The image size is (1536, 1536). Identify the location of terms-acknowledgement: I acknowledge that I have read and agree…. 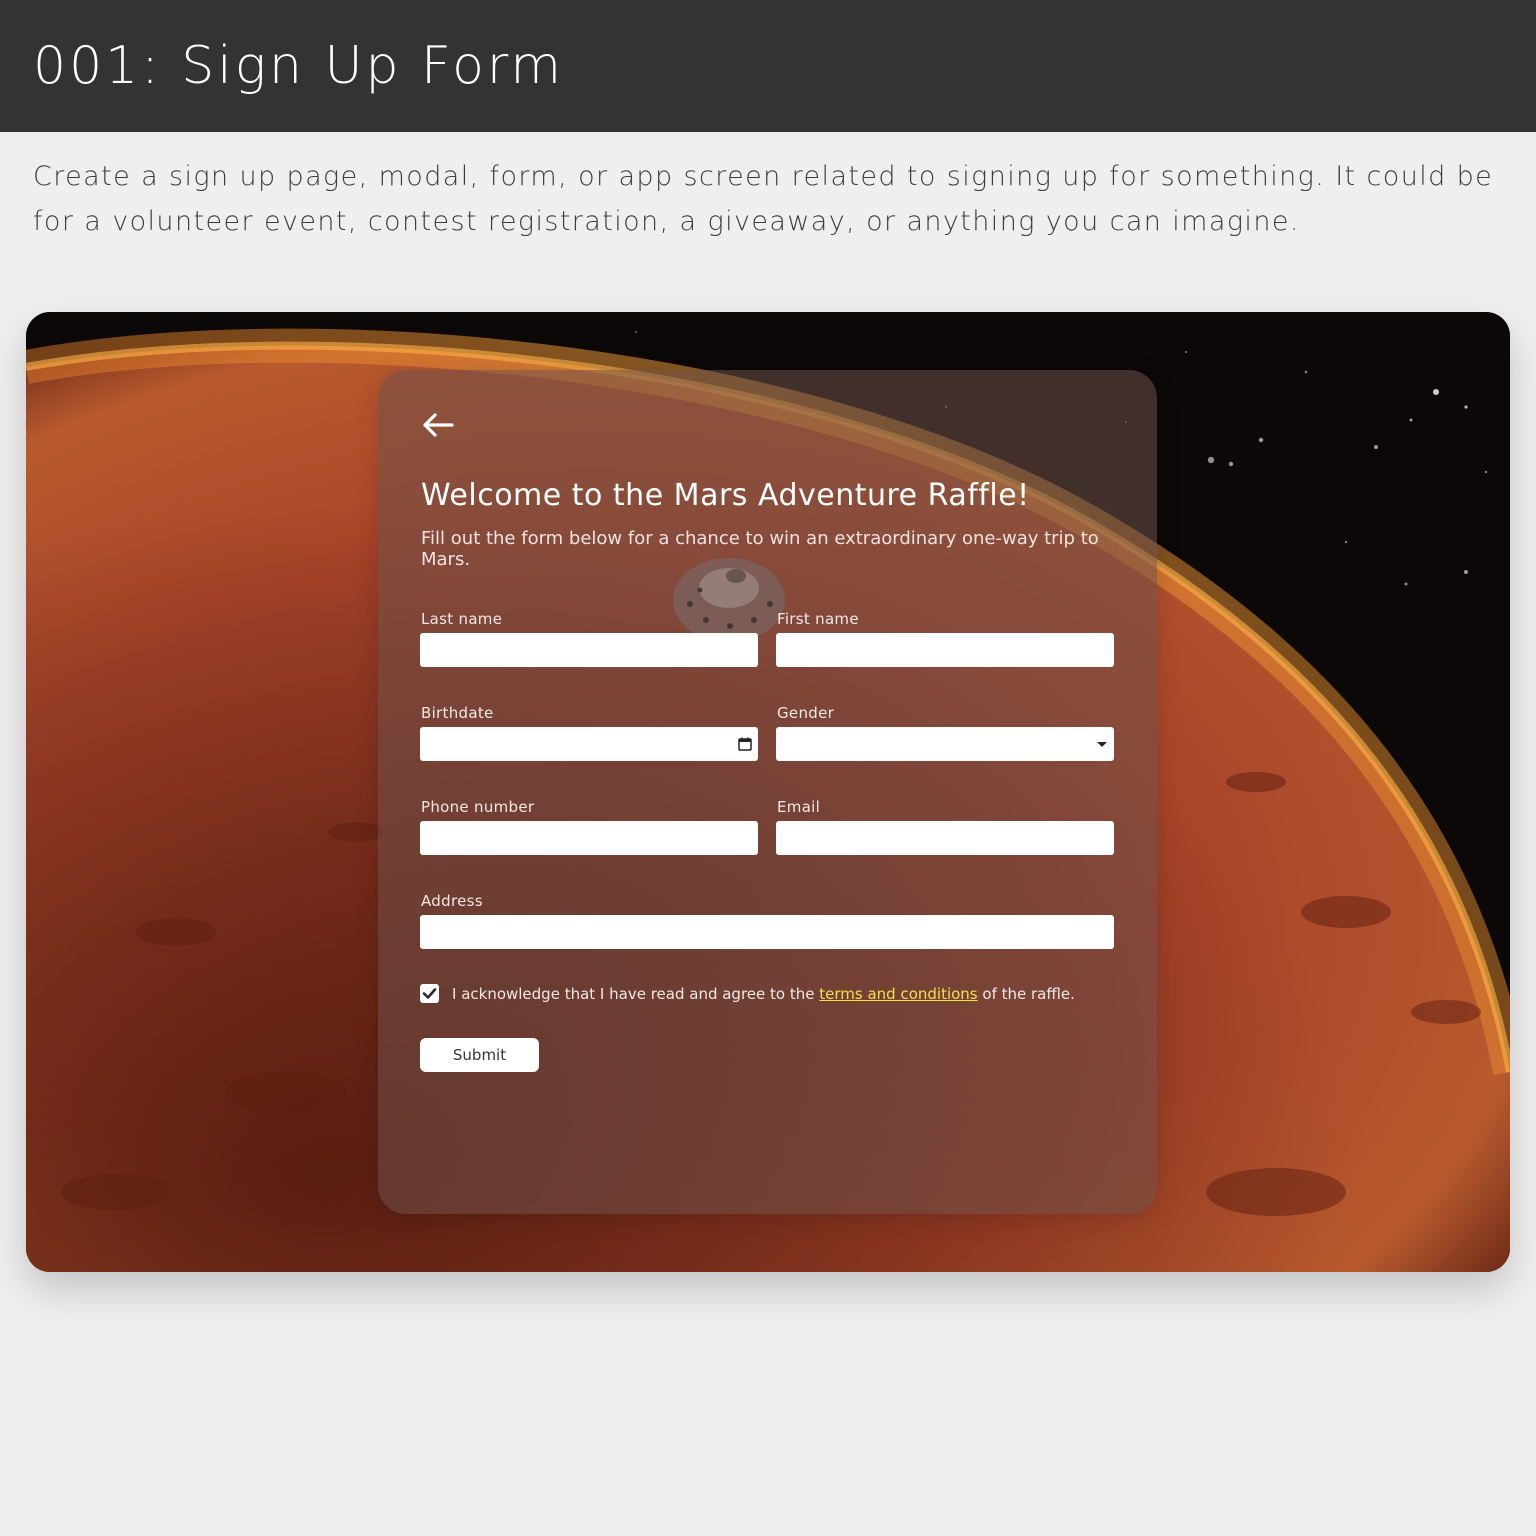
(763, 994).